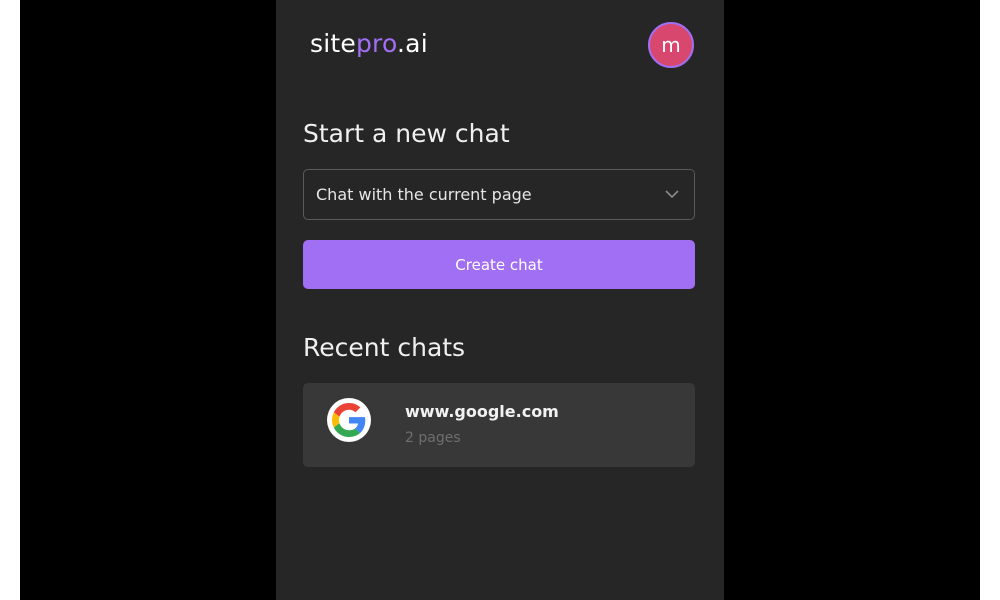 This screenshot has height=600, width=1000. Describe the element at coordinates (424, 194) in the screenshot. I see `chat-mode-select-value: Chat with the current page` at that location.